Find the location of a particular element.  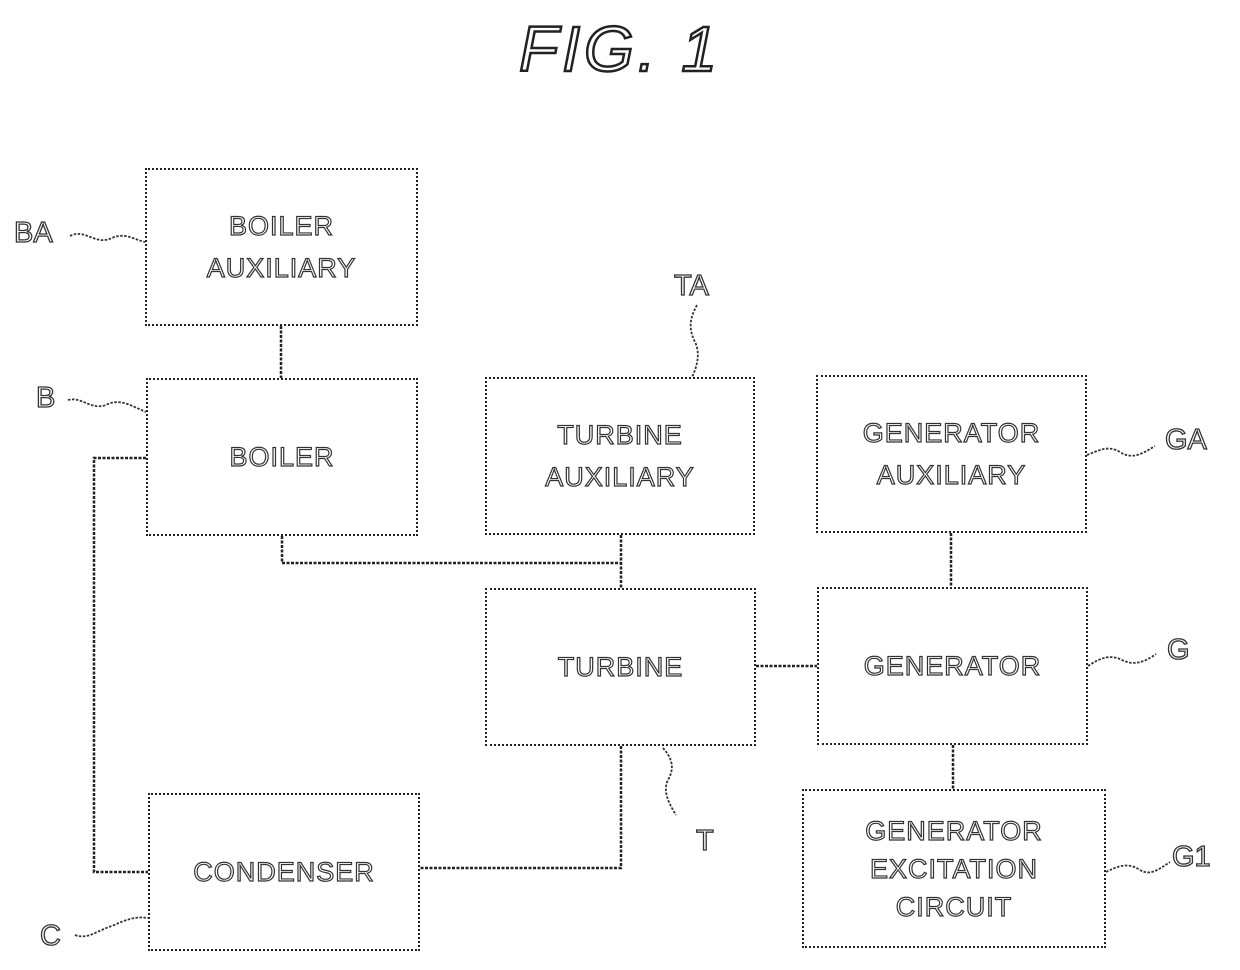

block-label: CONDENSER is located at coordinates (284, 871).